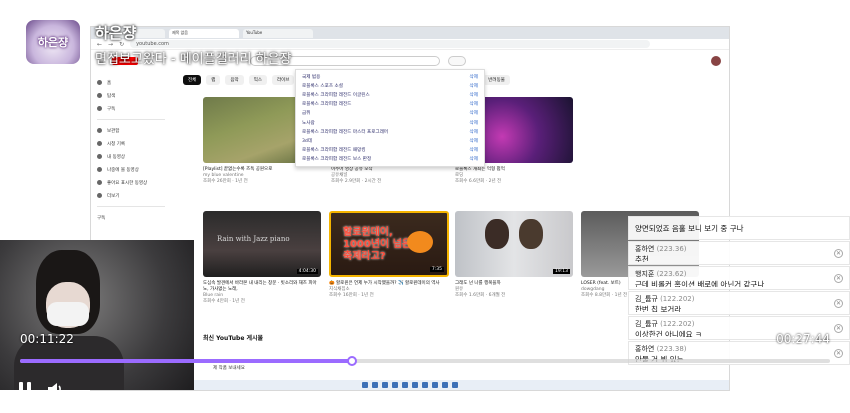 The height and width of the screenshot is (413, 850). What do you see at coordinates (514, 290) in the screenshot?
I see `video-meta: 그래도 넌 나를 행복을까 원유 조회수 1.6만회 · 6개월 전` at bounding box center [514, 290].